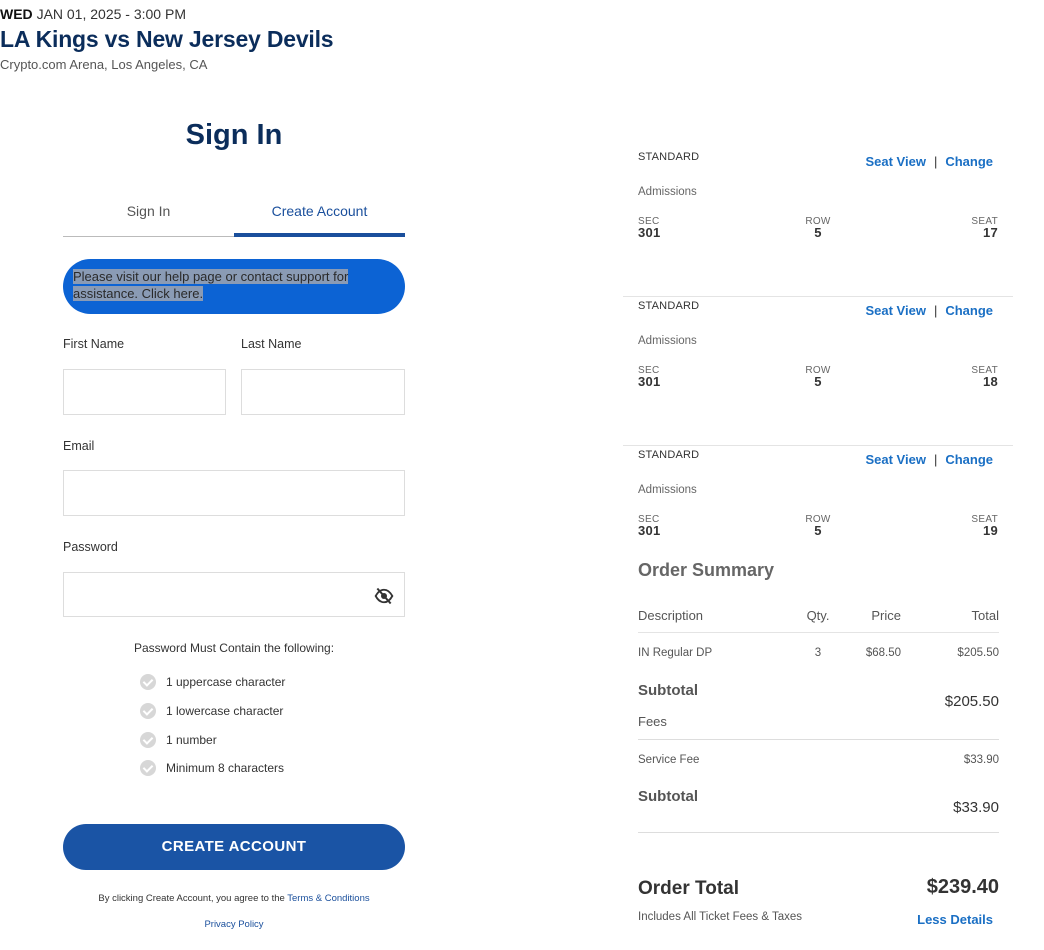 The image size is (1044, 950). I want to click on fees-subtotal-label: Subtotal, so click(668, 796).